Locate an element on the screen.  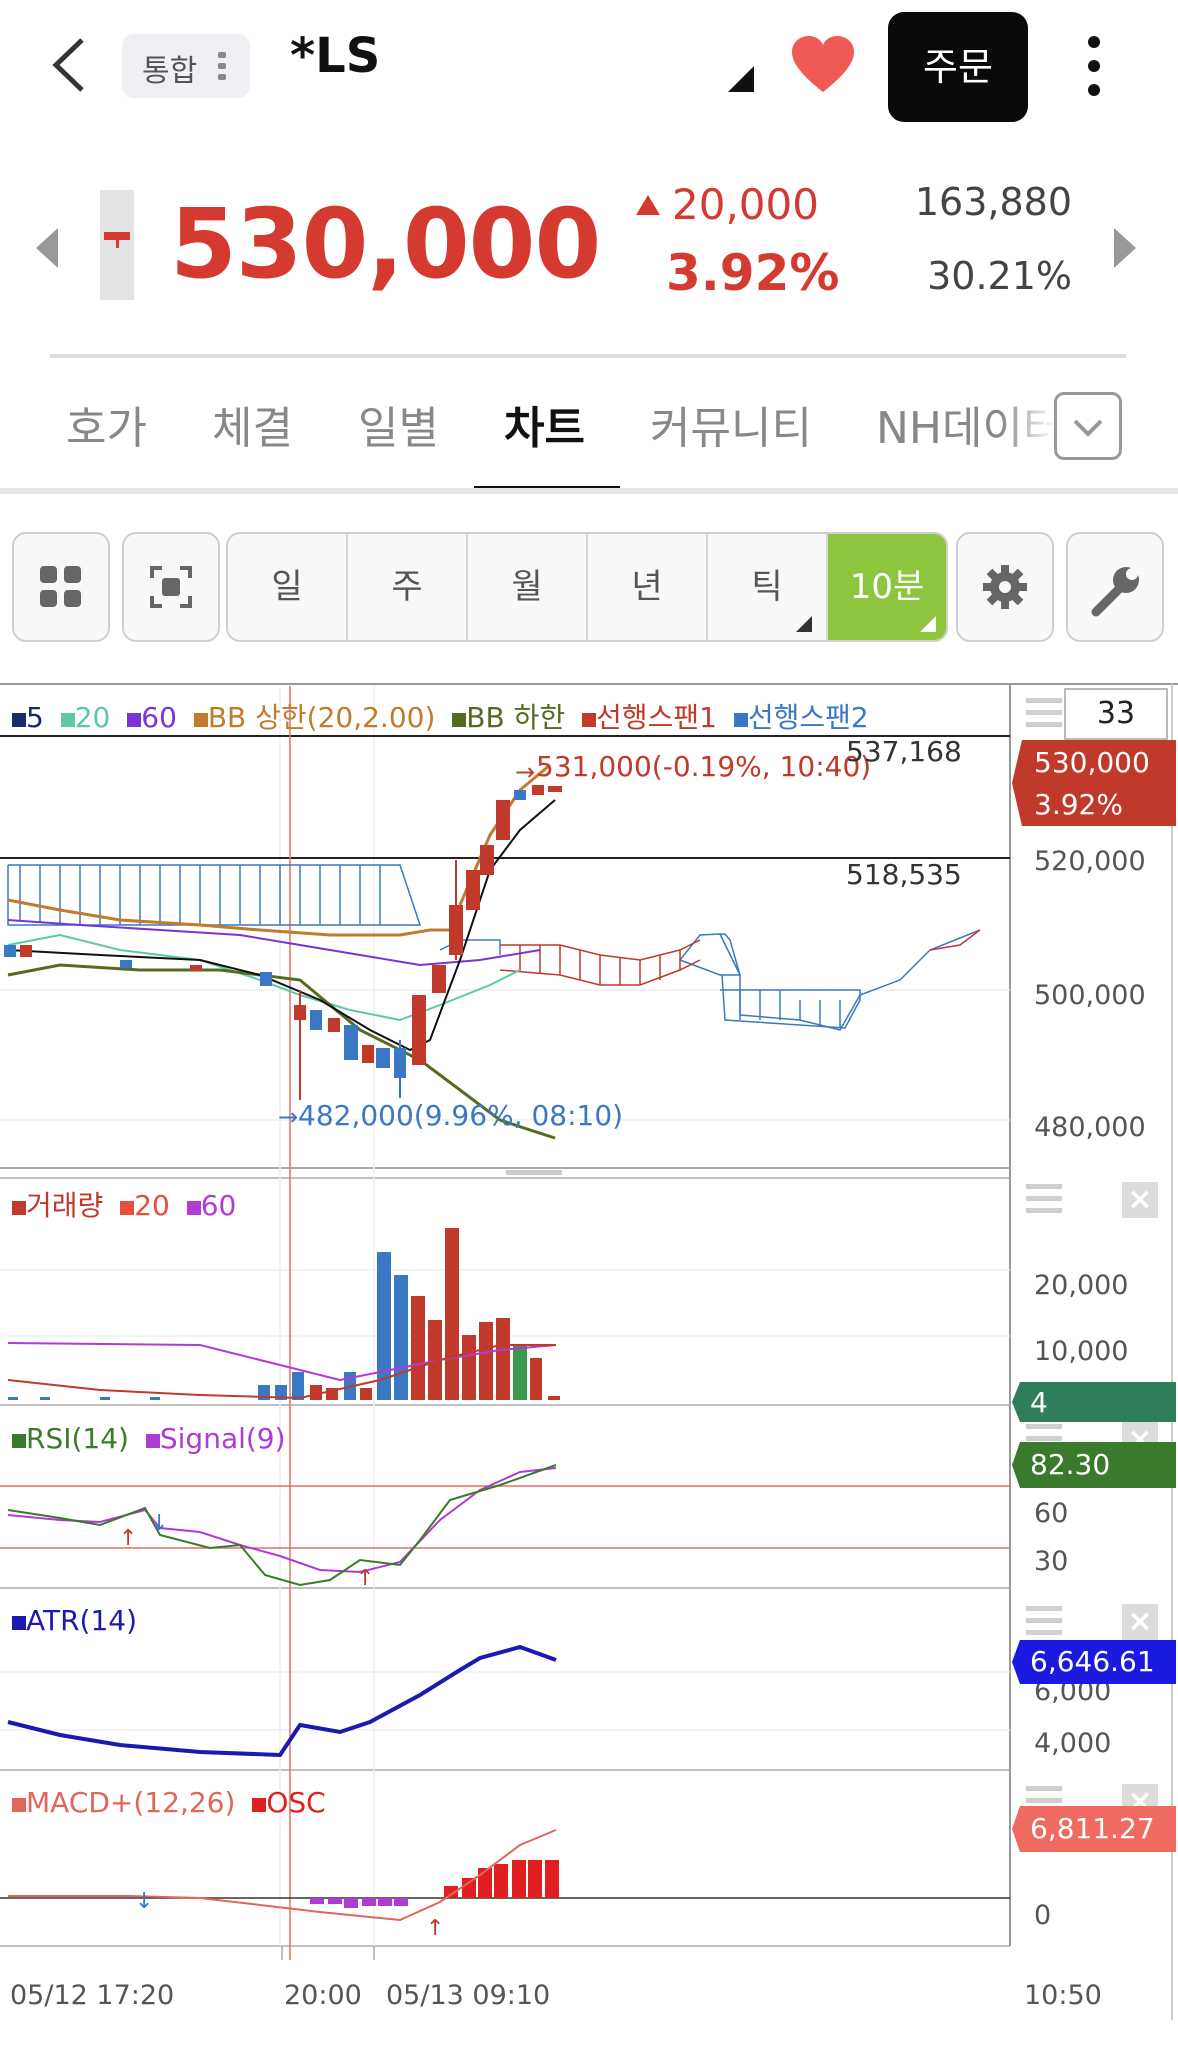
period-selector: 일 주 월 년 틱 10분 is located at coordinates (587, 587).